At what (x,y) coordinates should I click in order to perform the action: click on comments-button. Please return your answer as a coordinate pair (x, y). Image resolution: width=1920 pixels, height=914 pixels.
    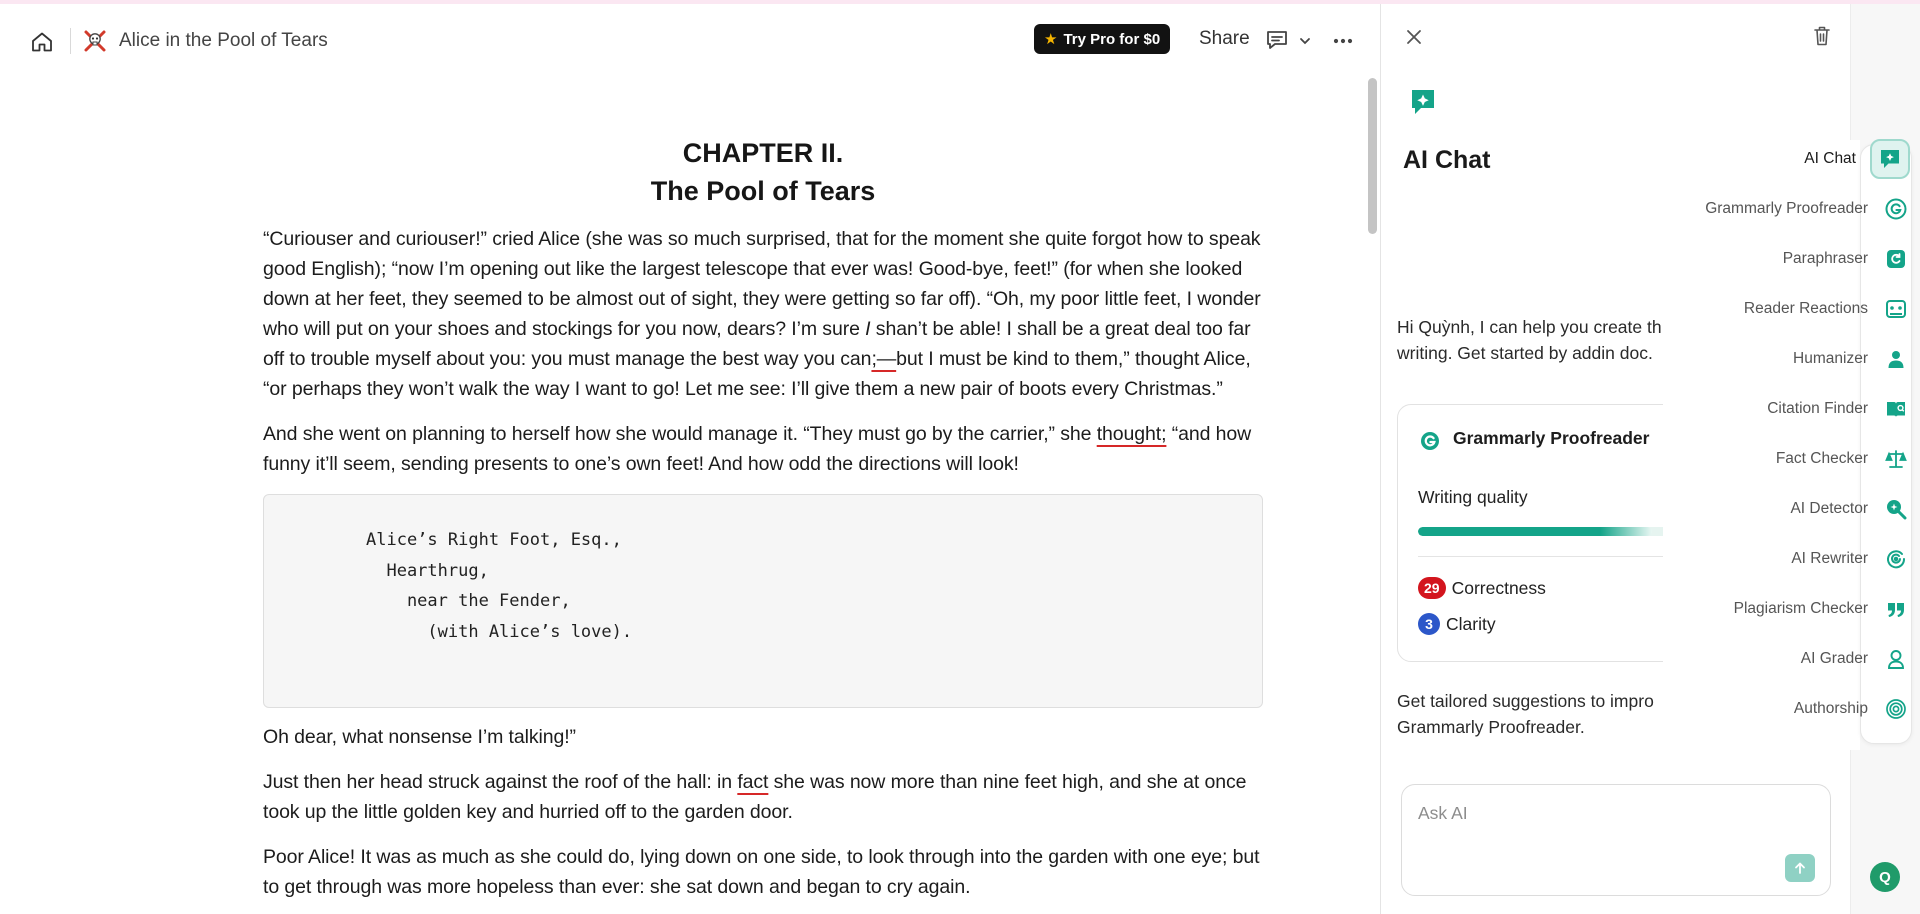
    Looking at the image, I should click on (1277, 40).